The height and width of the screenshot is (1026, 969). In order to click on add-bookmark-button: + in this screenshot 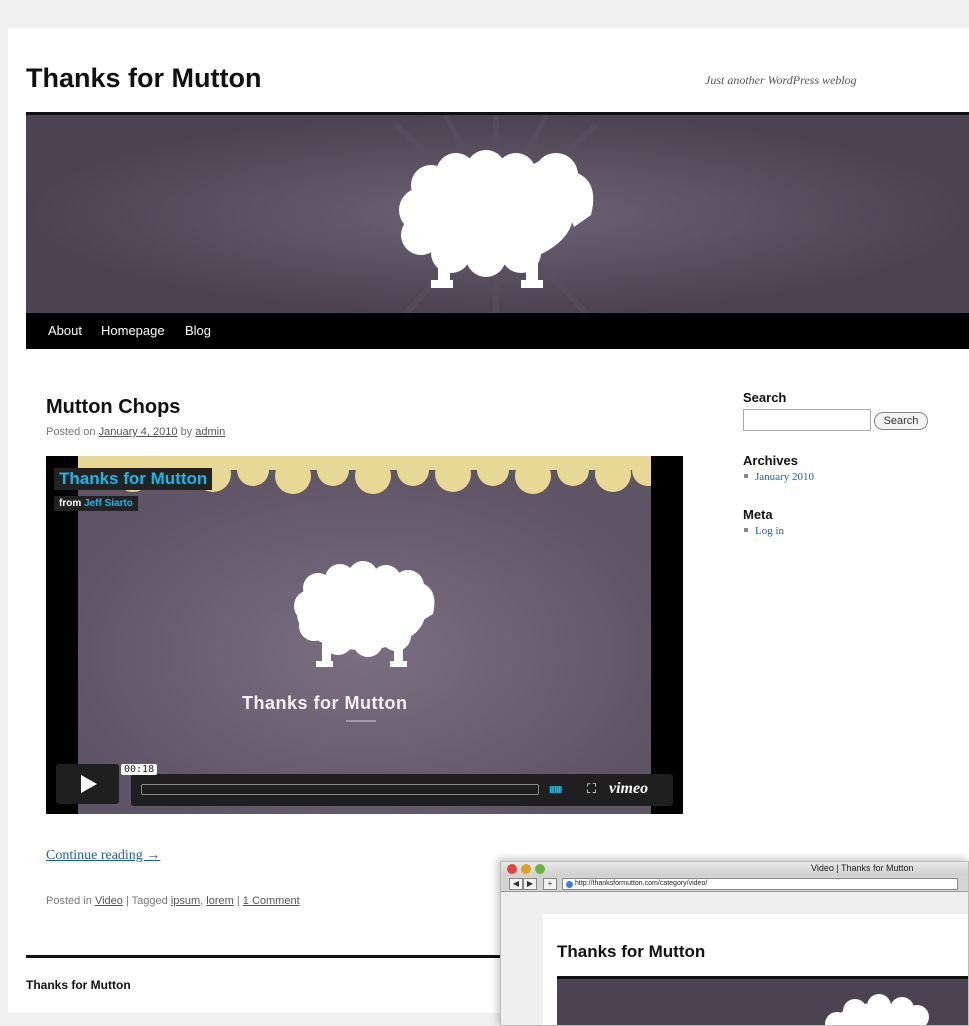, I will do `click(550, 884)`.